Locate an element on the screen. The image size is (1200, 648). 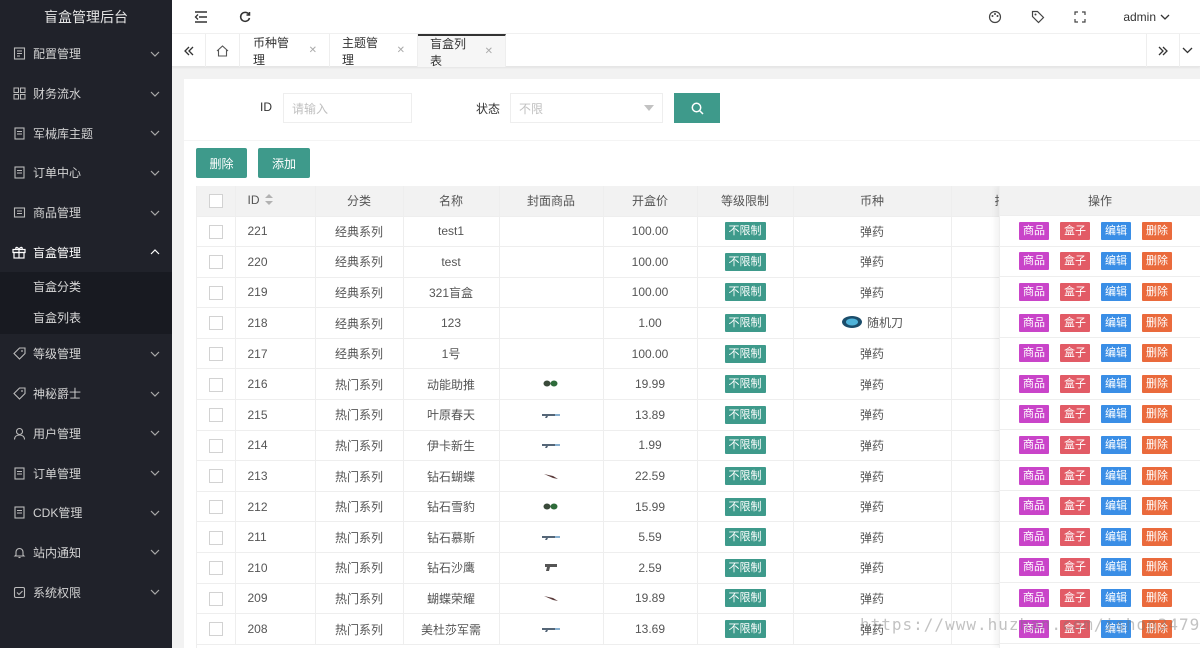
sidebar-item-1: 财务流水 is located at coordinates (86, 94).